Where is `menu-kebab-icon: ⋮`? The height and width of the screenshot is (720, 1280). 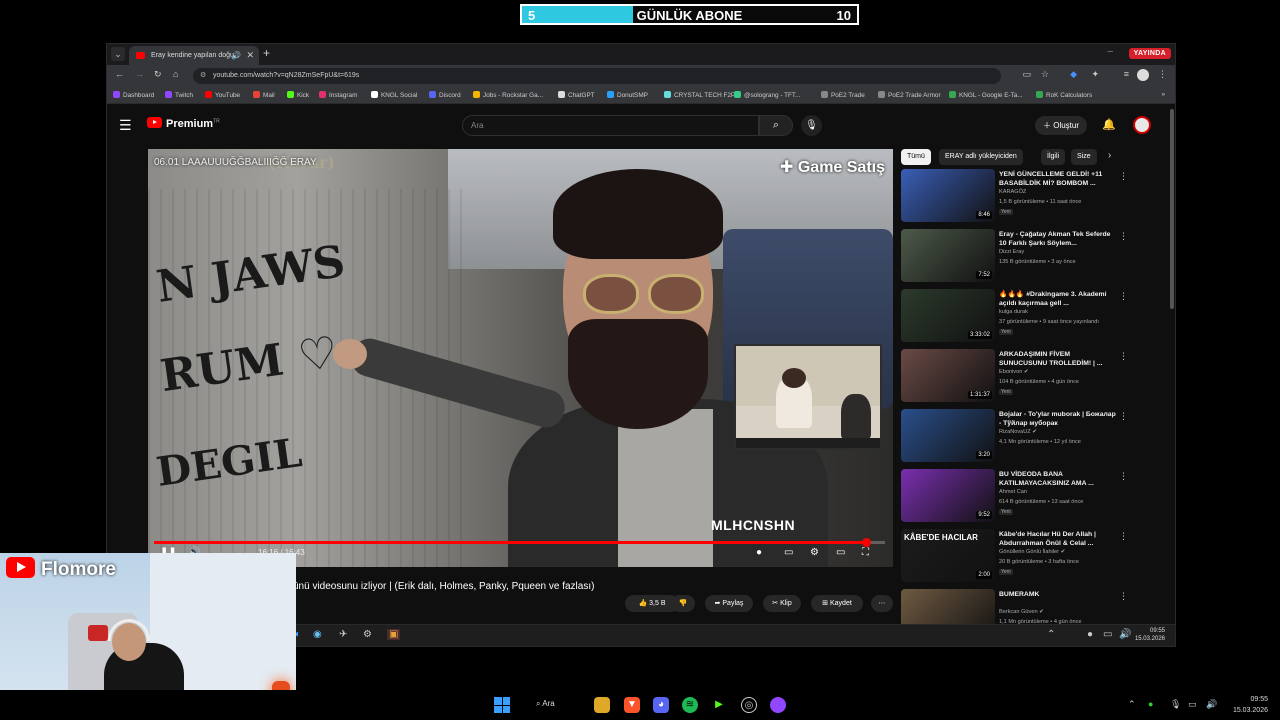
menu-kebab-icon: ⋮ is located at coordinates (1162, 74).